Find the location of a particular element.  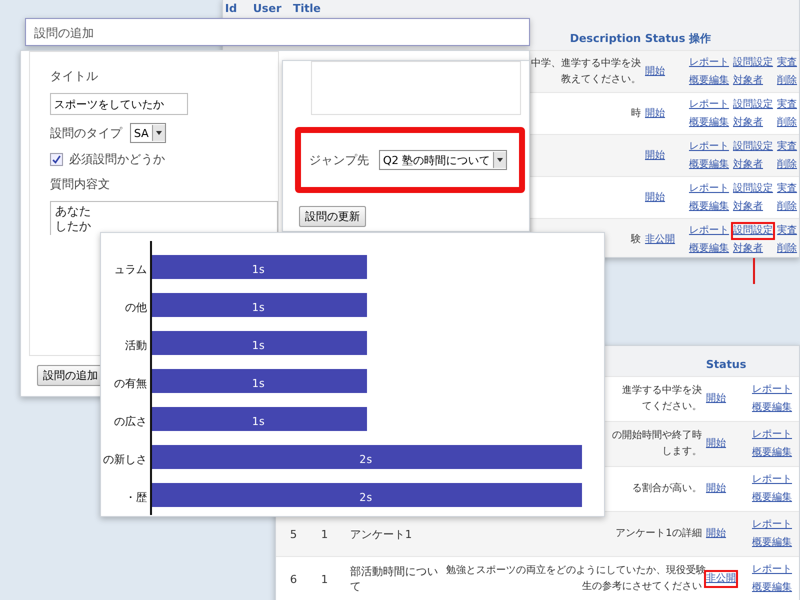

axis-label: の他 is located at coordinates (136, 307).